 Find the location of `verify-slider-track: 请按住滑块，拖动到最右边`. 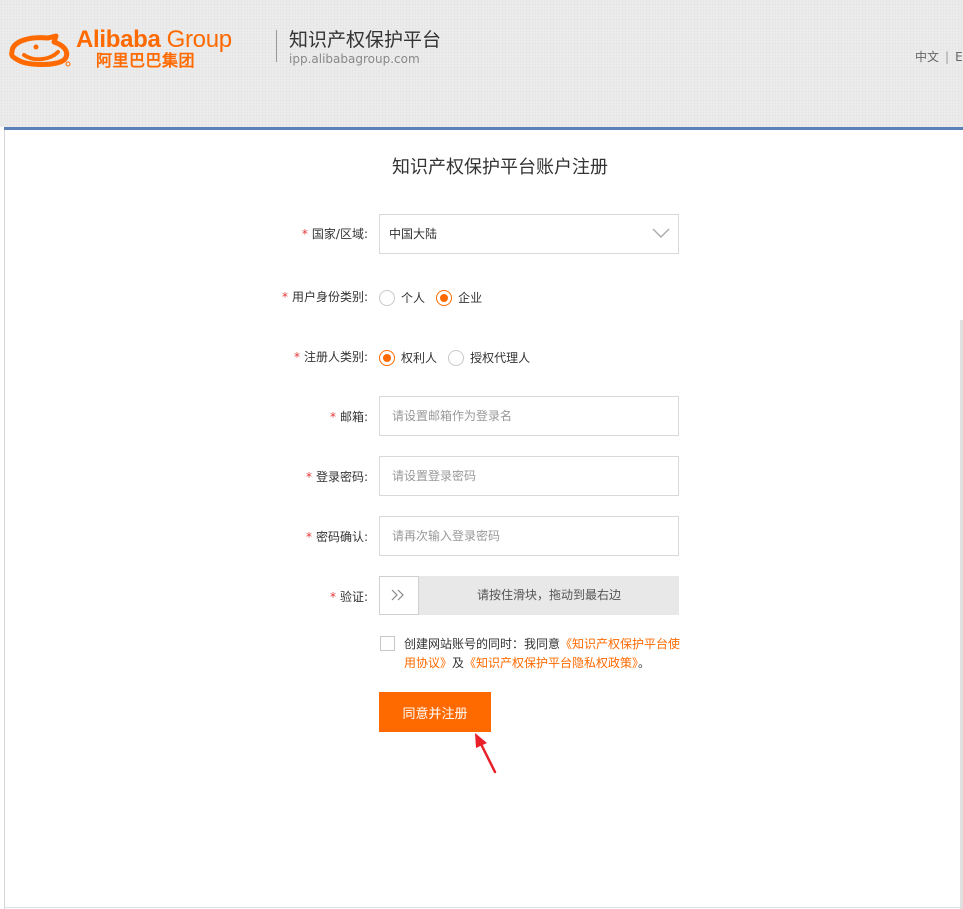

verify-slider-track: 请按住滑块，拖动到最右边 is located at coordinates (529, 595).